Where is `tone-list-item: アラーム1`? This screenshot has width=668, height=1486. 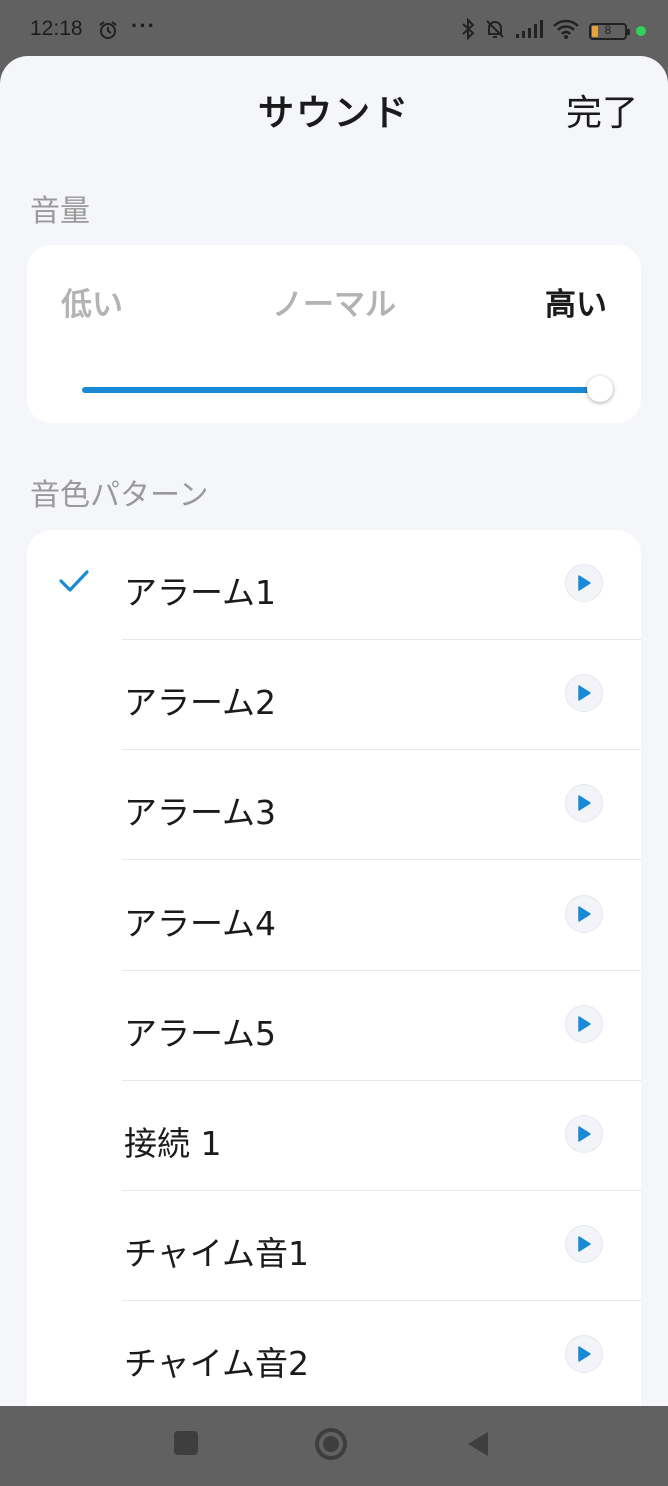 tone-list-item: アラーム1 is located at coordinates (334, 585).